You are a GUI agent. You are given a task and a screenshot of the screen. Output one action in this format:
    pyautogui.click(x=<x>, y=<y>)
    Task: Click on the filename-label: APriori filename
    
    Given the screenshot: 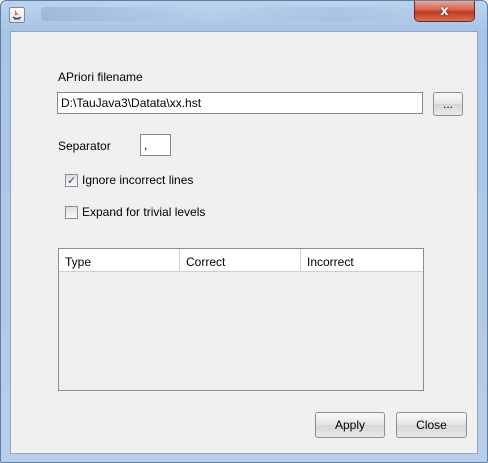 What is the action you would take?
    pyautogui.click(x=100, y=77)
    